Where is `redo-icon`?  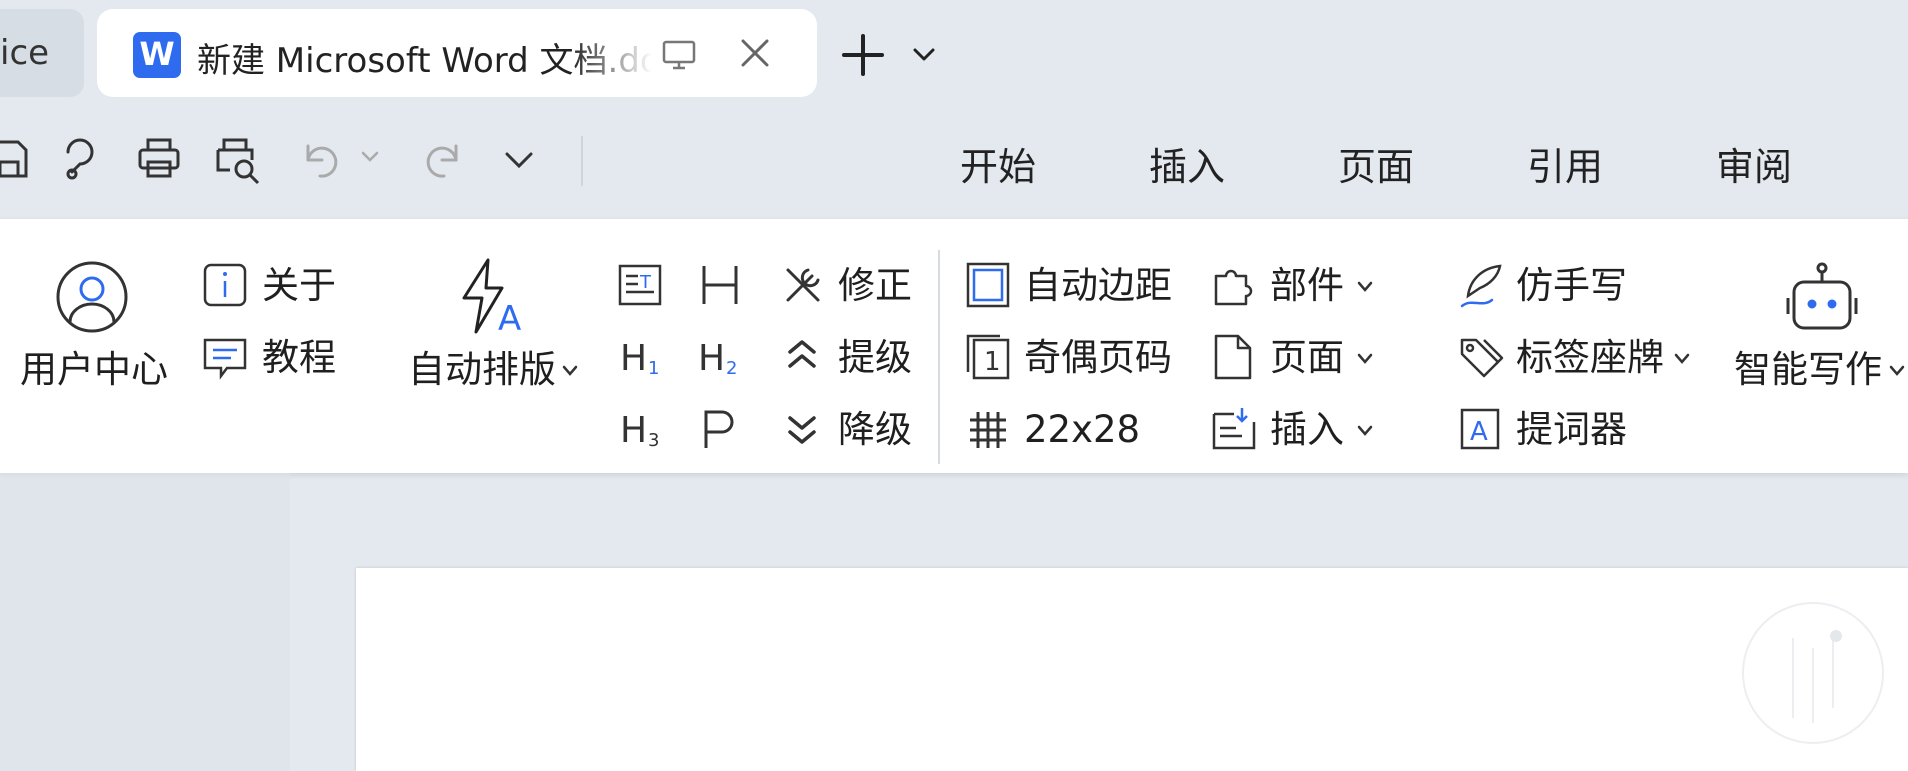
redo-icon is located at coordinates (442, 159).